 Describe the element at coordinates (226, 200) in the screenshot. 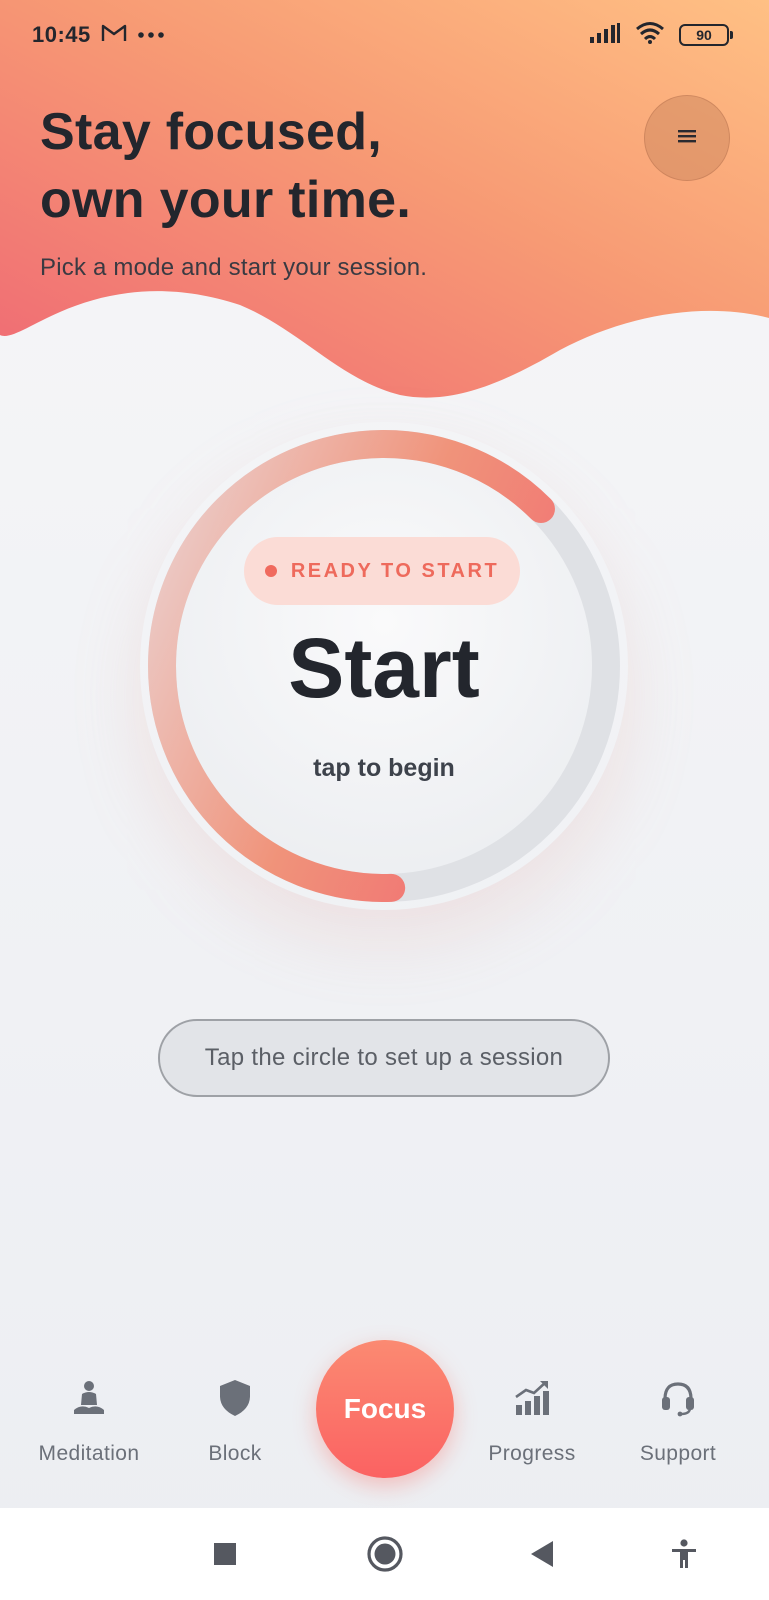

I see `title-line-2: own your time.` at that location.